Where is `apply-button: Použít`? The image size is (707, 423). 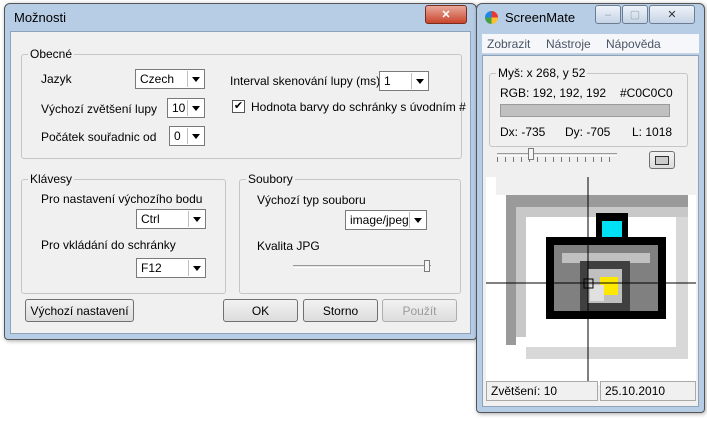
apply-button: Použít is located at coordinates (419, 310).